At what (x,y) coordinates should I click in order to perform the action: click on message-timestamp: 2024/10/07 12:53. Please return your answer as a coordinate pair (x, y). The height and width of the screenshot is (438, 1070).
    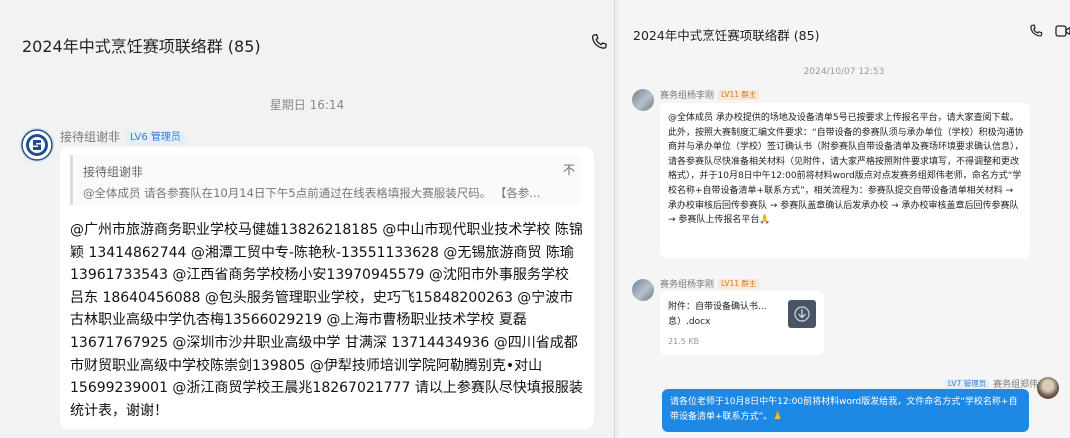
    Looking at the image, I should click on (844, 72).